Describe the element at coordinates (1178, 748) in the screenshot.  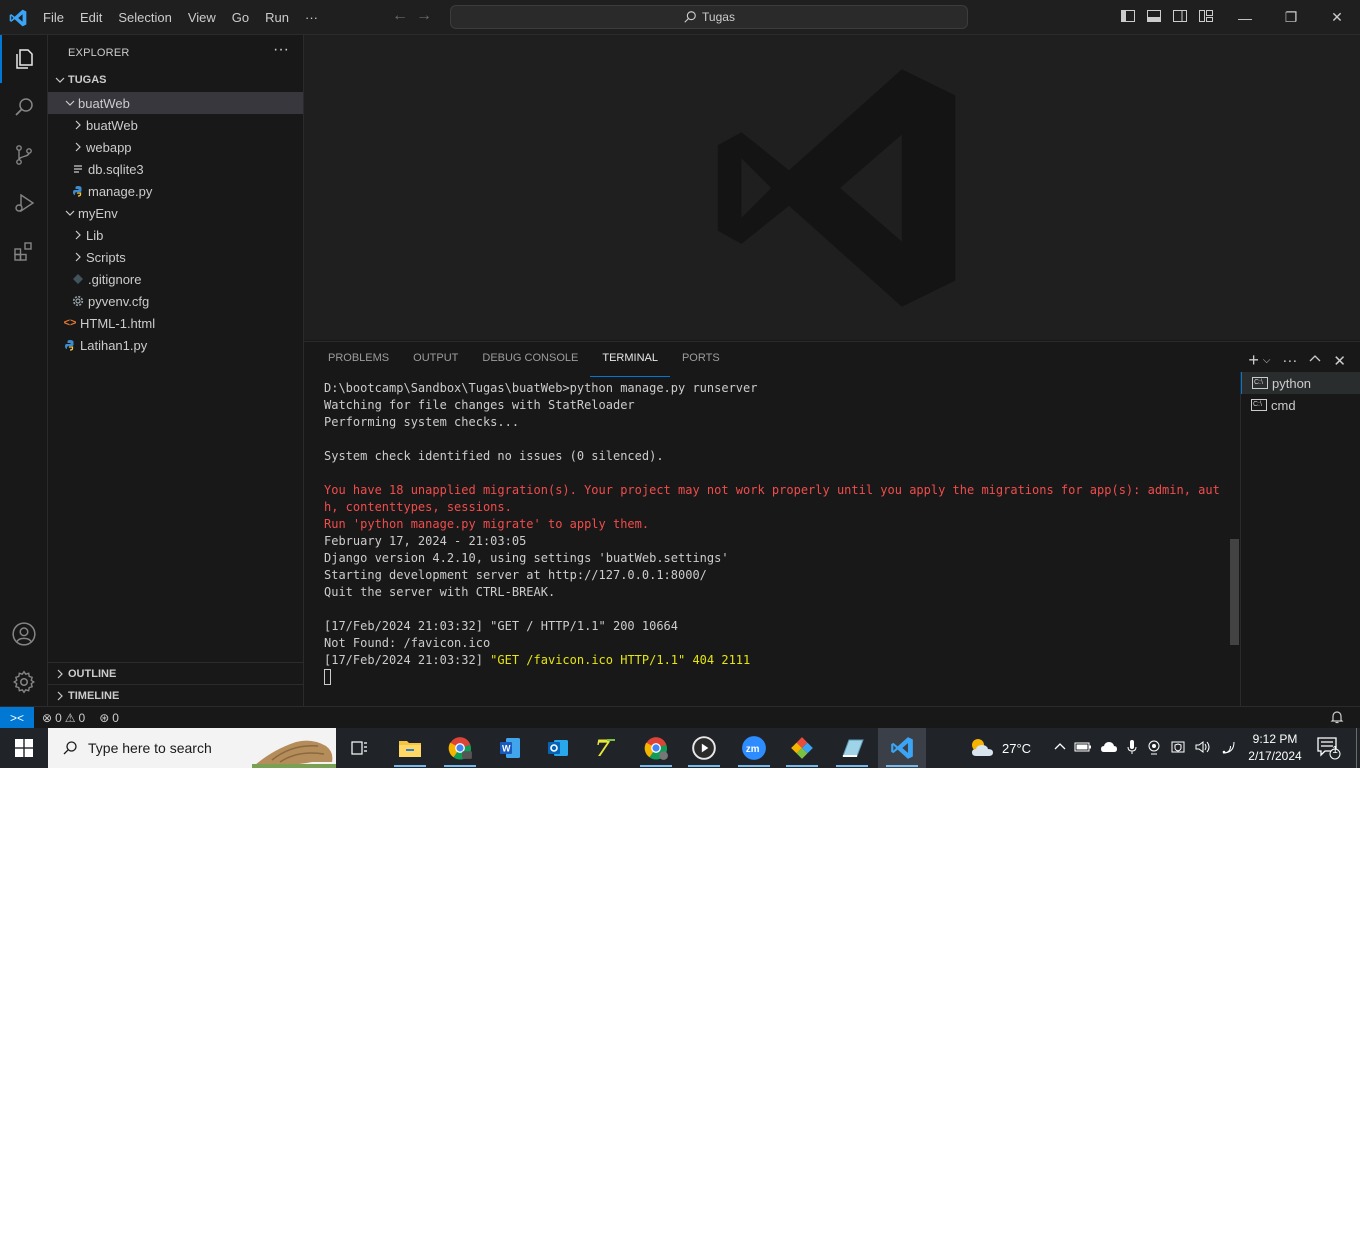
I see `security-shield-icon` at that location.